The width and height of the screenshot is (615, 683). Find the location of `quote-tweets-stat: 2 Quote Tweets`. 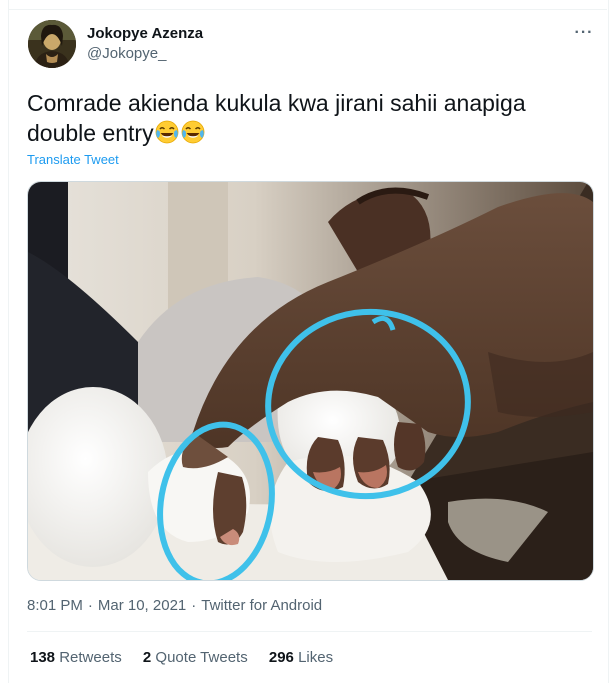

quote-tweets-stat: 2 Quote Tweets is located at coordinates (195, 657).